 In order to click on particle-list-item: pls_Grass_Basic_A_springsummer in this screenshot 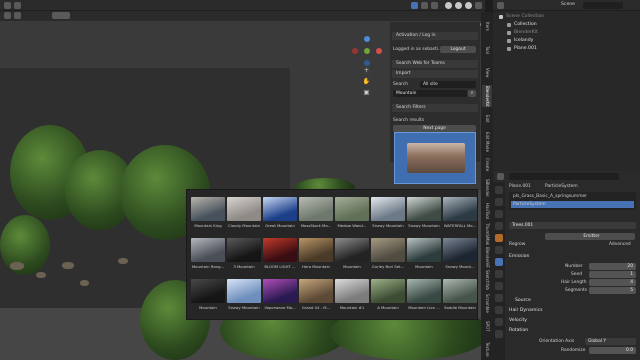, I will do `click(550, 196)`.